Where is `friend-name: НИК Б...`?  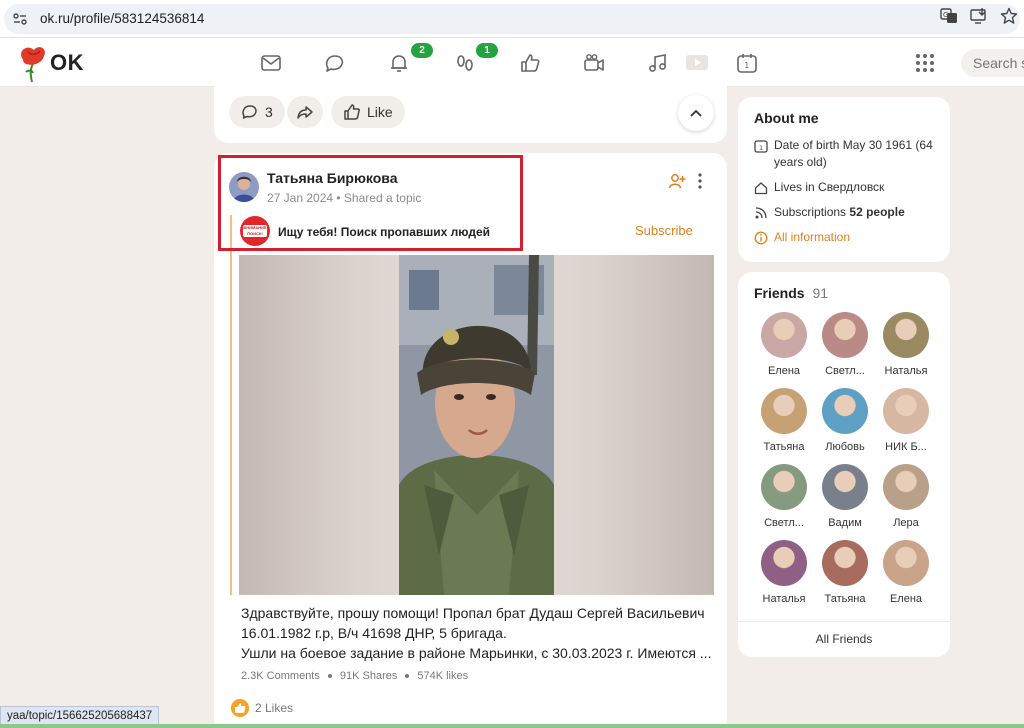
friend-name: НИК Б... is located at coordinates (906, 447).